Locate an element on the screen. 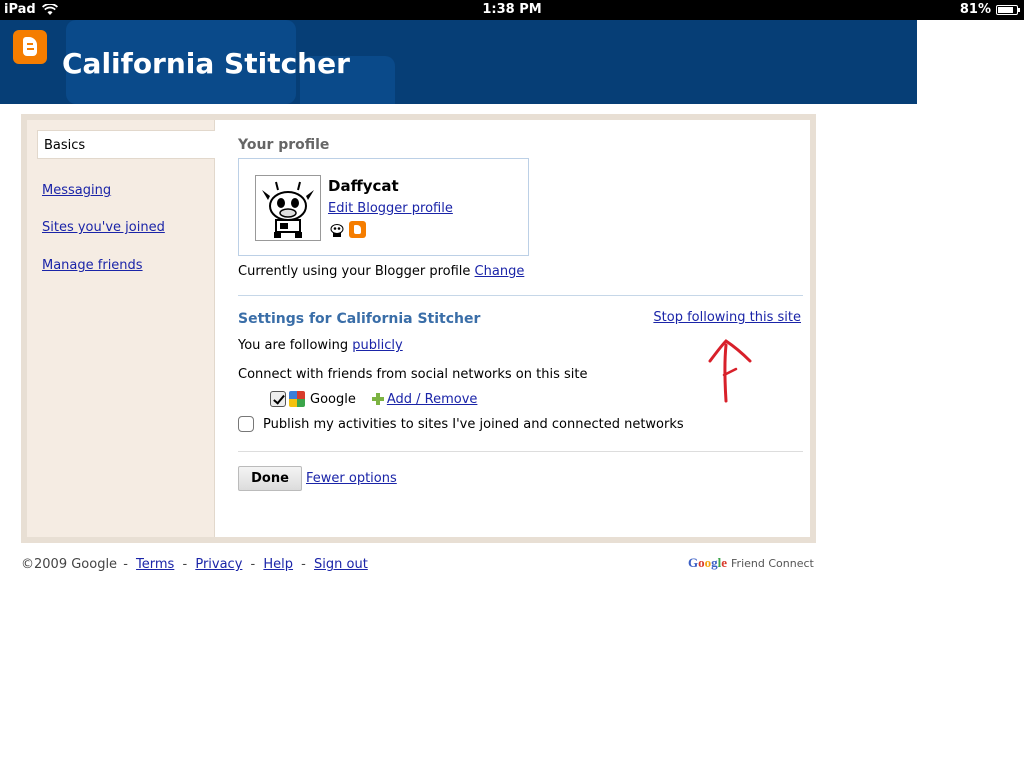  google-network-row: Google Add / Remove is located at coordinates (373, 399).